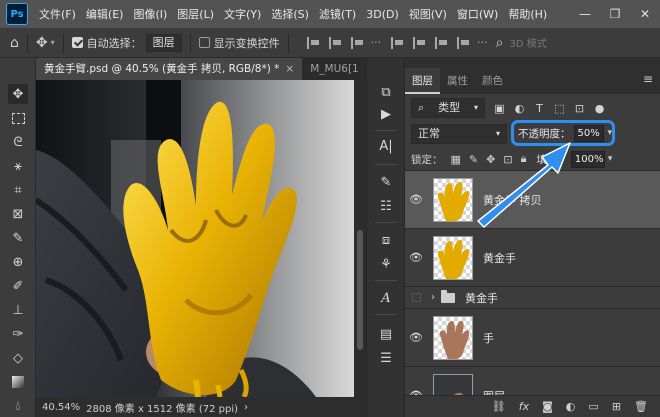  What do you see at coordinates (77, 42) in the screenshot?
I see `auto-select-checkbox` at bounding box center [77, 42].